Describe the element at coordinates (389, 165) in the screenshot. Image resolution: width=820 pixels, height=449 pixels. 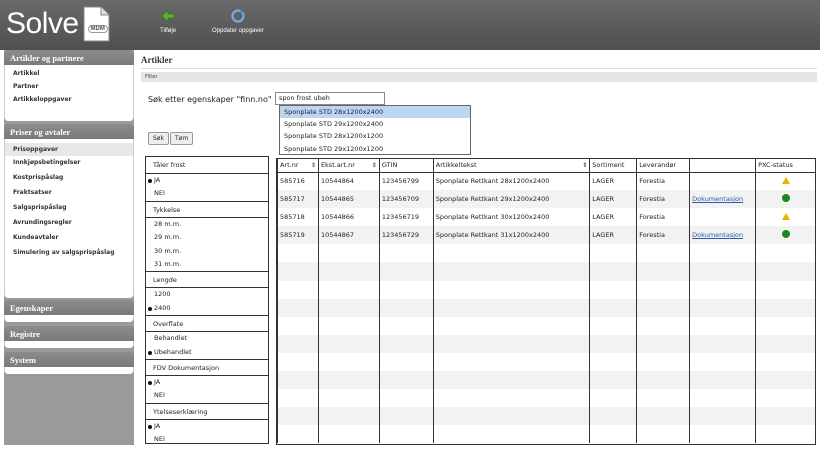
I see `column-header-label: GTIN` at that location.